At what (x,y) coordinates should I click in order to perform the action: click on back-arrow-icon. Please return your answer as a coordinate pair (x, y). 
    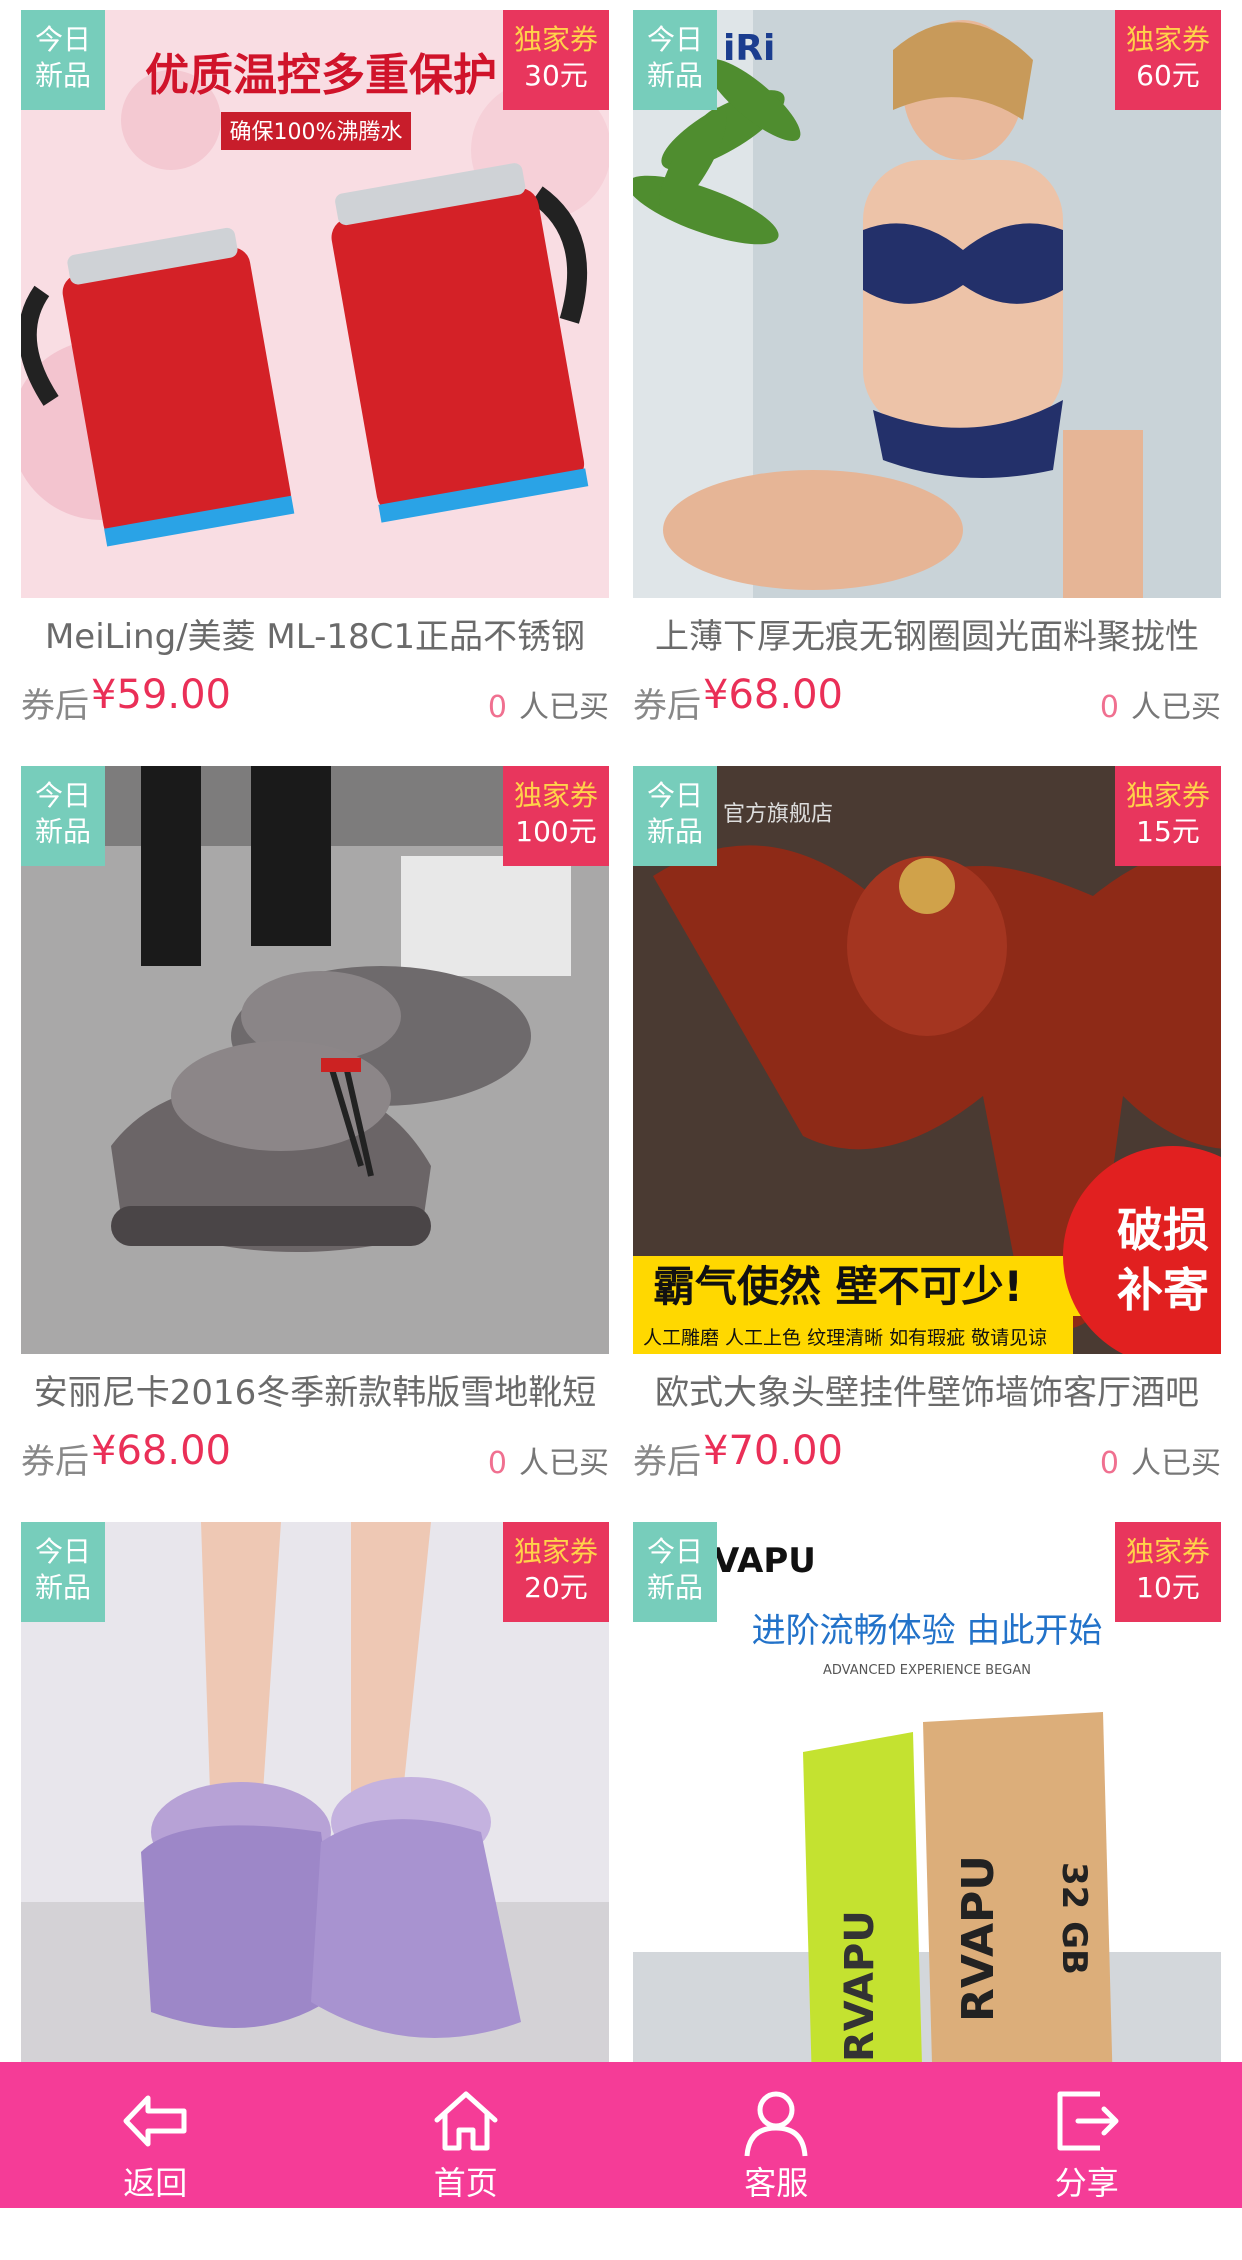
    Looking at the image, I should click on (155, 2121).